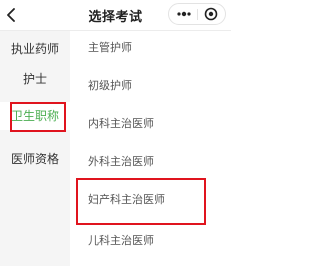  Describe the element at coordinates (110, 85) in the screenshot. I see `list-item-junior-nurse: 初级护师` at that location.